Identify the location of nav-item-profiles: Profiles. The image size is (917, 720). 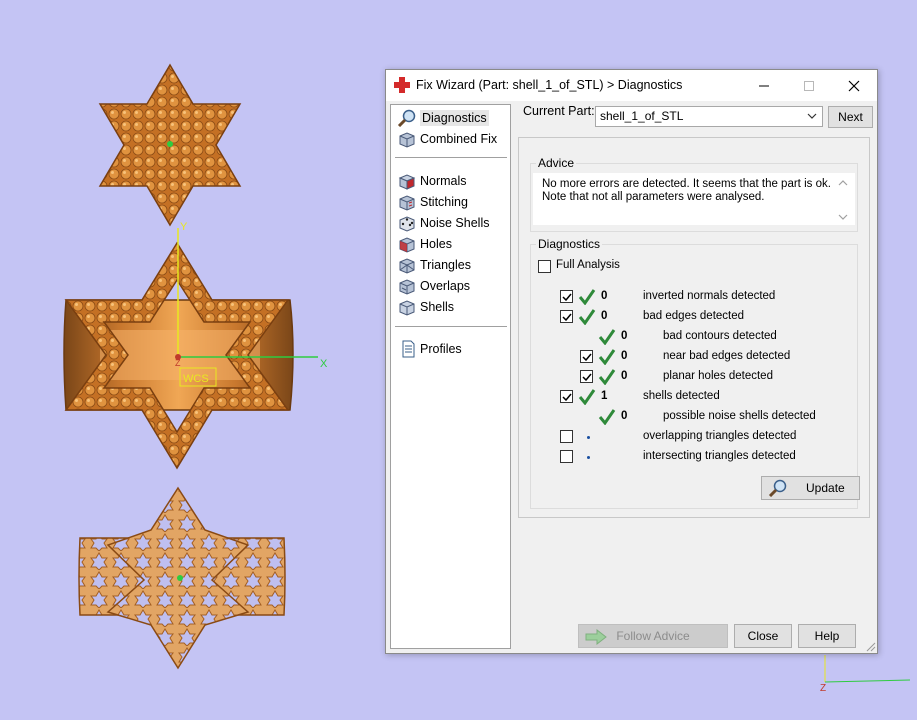
(429, 349).